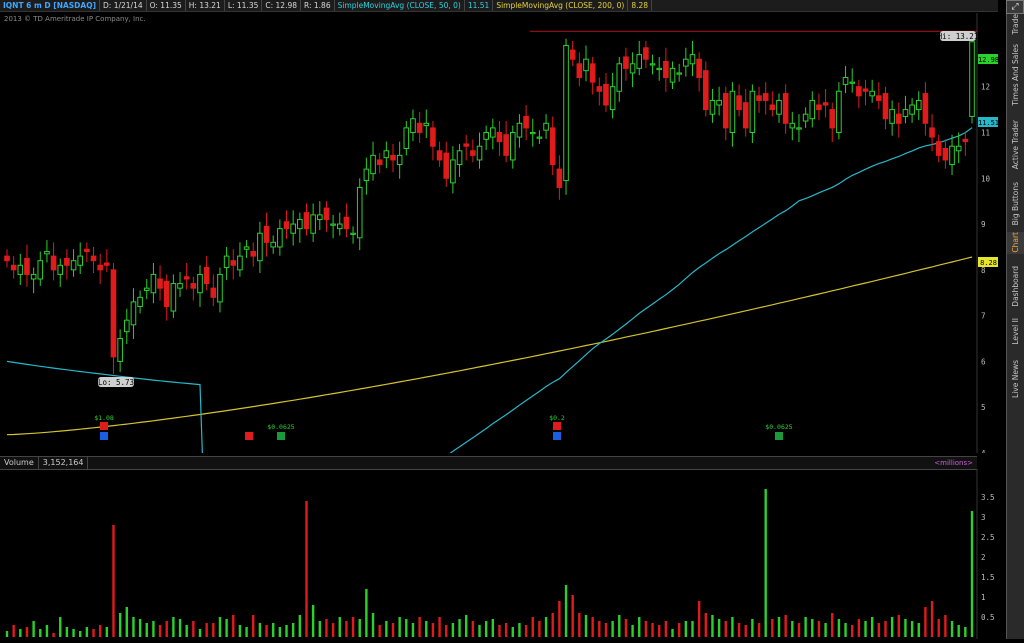 The height and width of the screenshot is (643, 1024). Describe the element at coordinates (1015, 204) in the screenshot. I see `tab-big-buttons: Big Buttons` at that location.